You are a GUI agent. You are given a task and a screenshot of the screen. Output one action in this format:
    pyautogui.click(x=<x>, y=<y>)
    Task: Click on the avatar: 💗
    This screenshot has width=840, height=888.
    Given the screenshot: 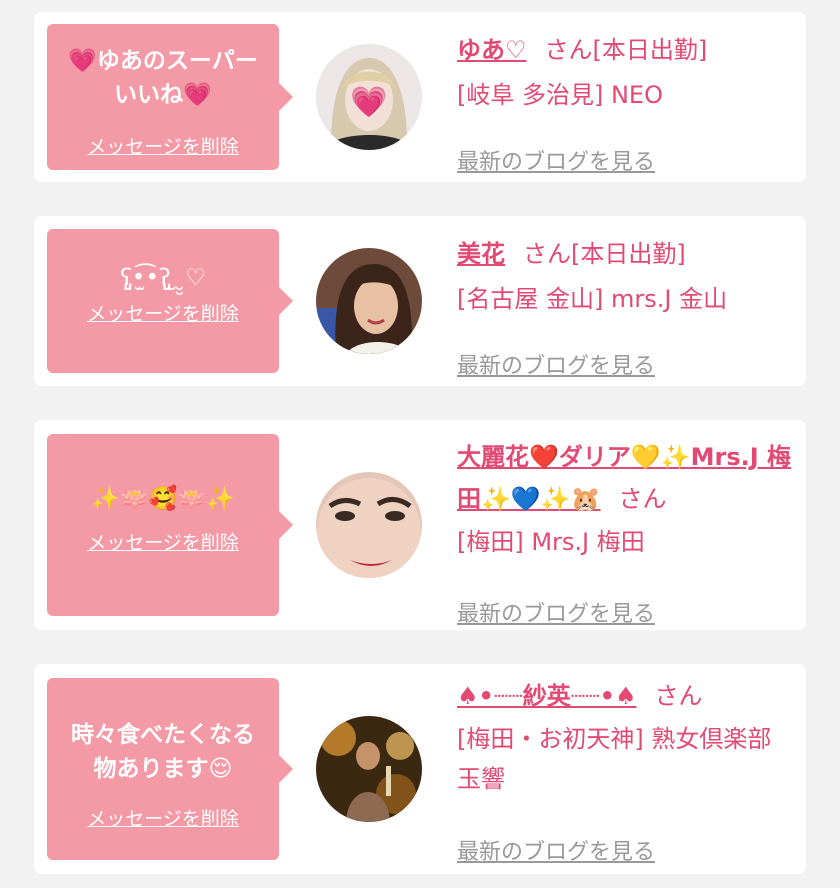 What is the action you would take?
    pyautogui.click(x=369, y=97)
    